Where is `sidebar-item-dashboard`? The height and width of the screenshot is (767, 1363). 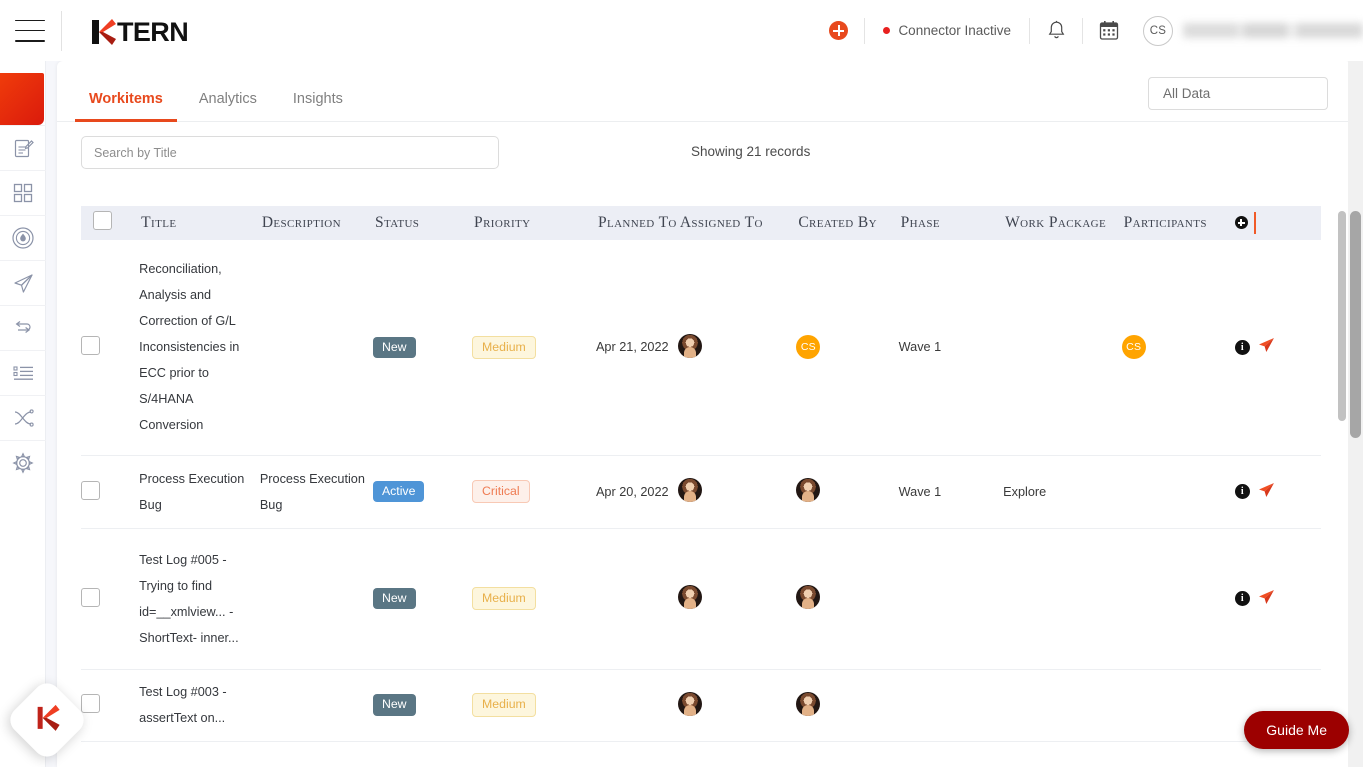 sidebar-item-dashboard is located at coordinates (23, 192).